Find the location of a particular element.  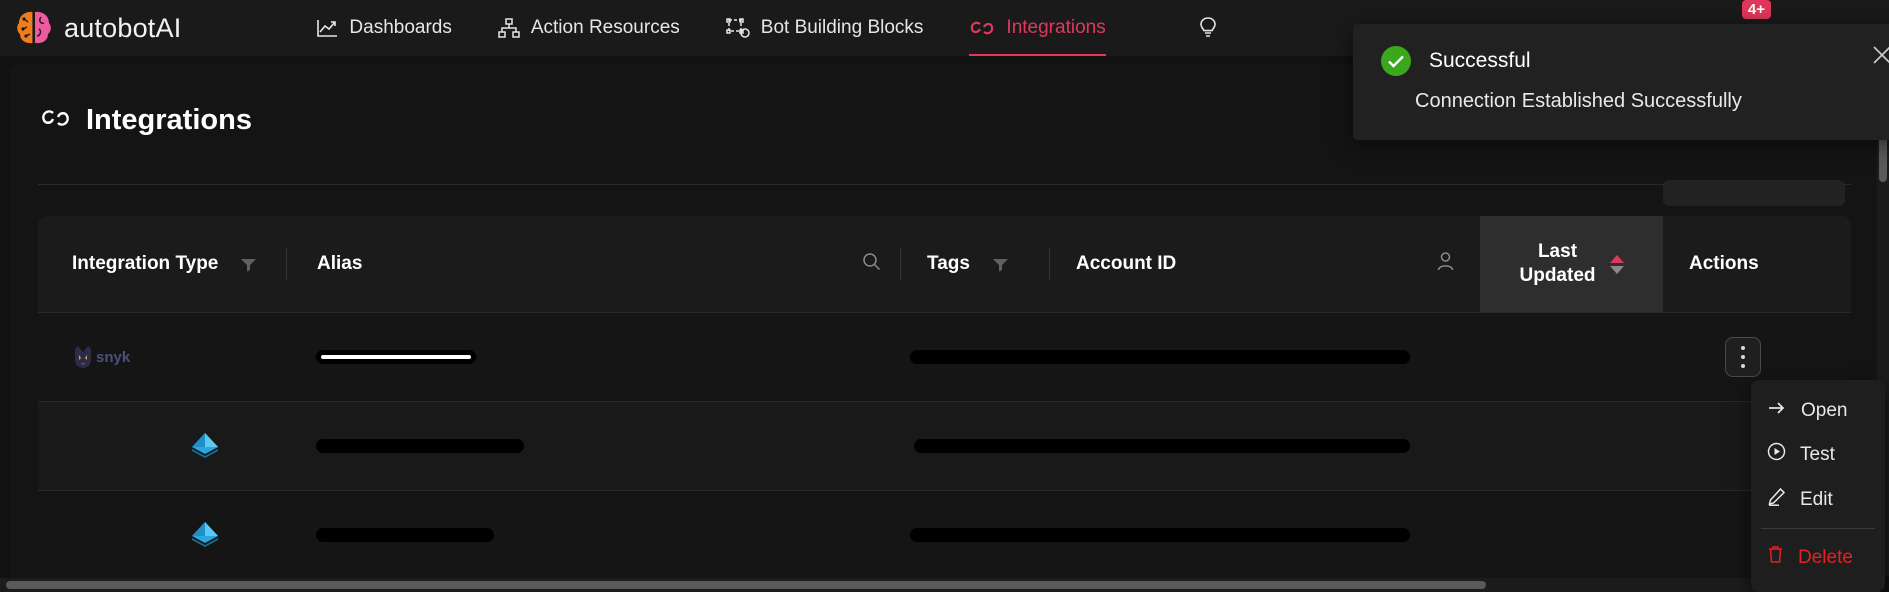

column-header-search is located at coordinates (871, 264).